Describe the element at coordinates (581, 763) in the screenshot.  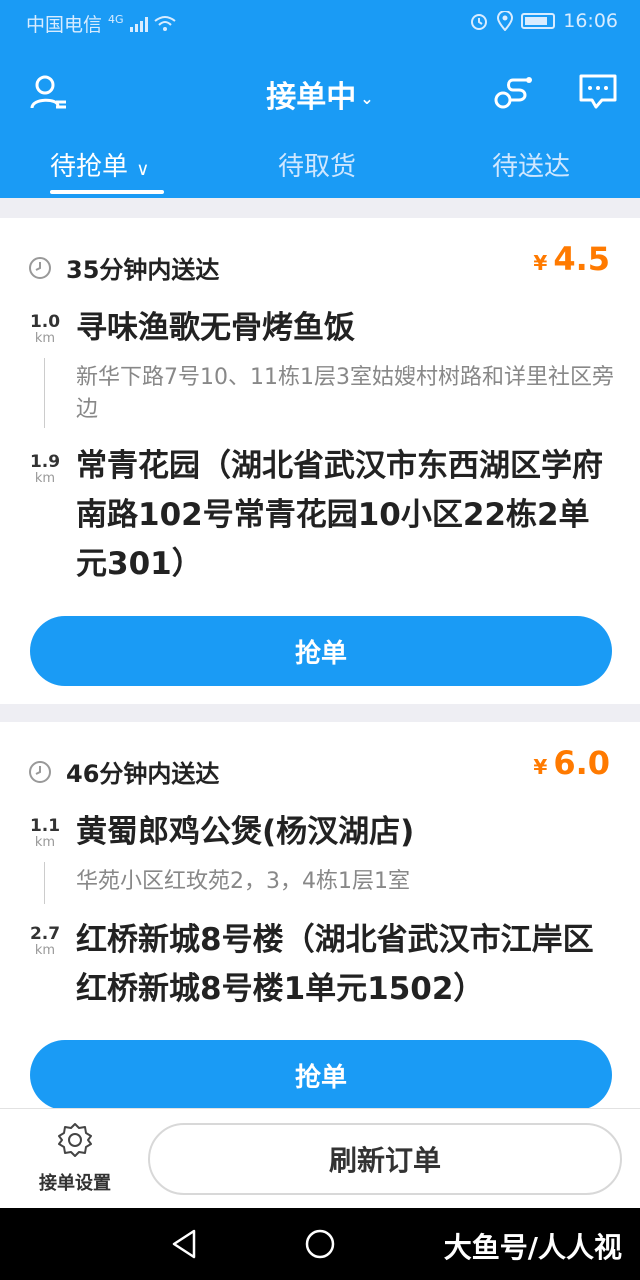
I see `price-amount: 6.0` at that location.